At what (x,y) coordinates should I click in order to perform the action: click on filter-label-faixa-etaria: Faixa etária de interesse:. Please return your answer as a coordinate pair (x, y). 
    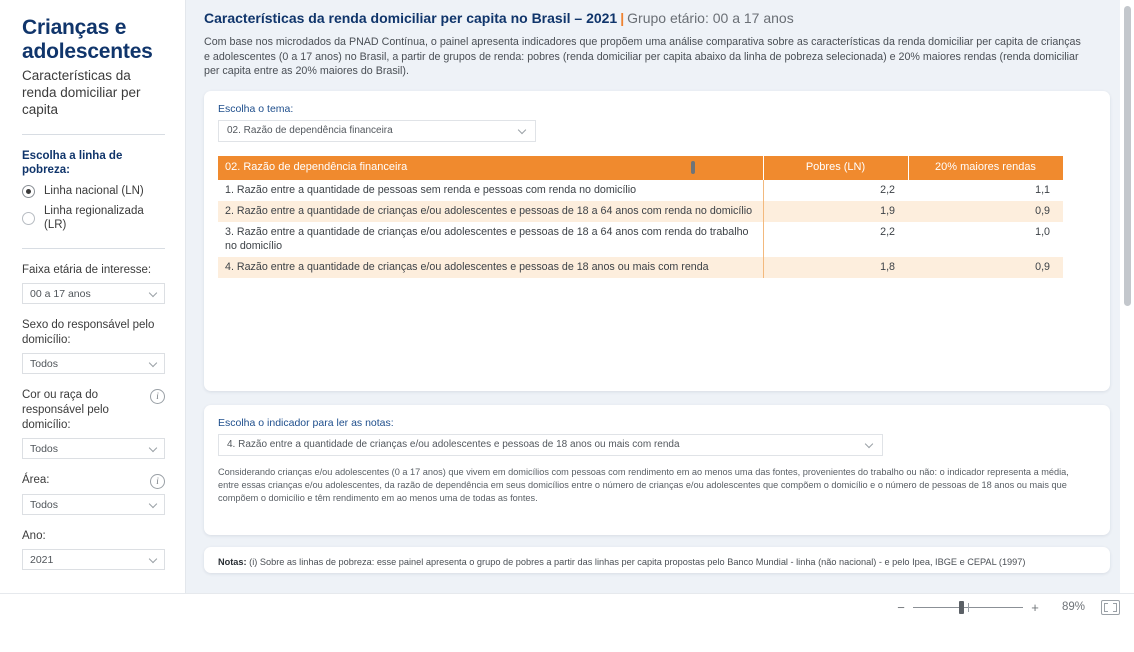
    Looking at the image, I should click on (87, 270).